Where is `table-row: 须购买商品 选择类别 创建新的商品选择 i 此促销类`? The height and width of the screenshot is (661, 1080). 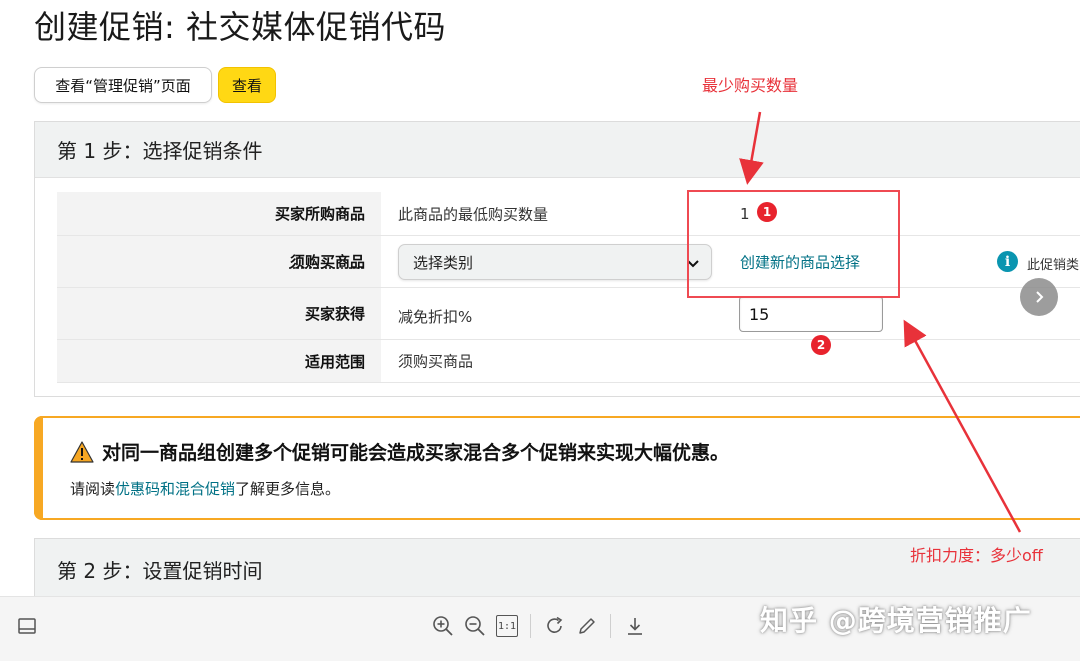
table-row: 须购买商品 选择类别 创建新的商品选择 i 此促销类 is located at coordinates (568, 262).